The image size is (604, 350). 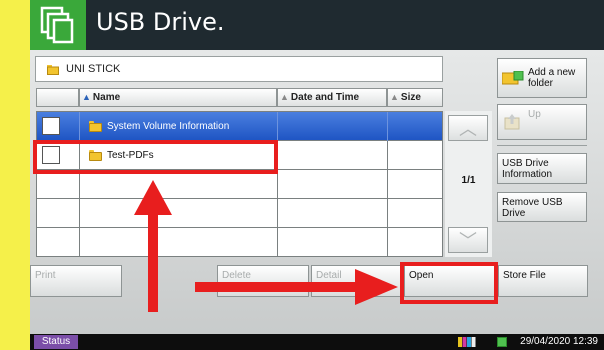 I want to click on arrow-up, so click(x=153, y=246).